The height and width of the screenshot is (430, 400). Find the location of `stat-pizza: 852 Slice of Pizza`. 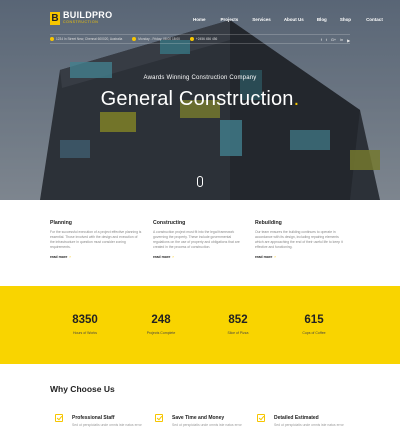

stat-pizza: 852 Slice of Pizza is located at coordinates (238, 324).